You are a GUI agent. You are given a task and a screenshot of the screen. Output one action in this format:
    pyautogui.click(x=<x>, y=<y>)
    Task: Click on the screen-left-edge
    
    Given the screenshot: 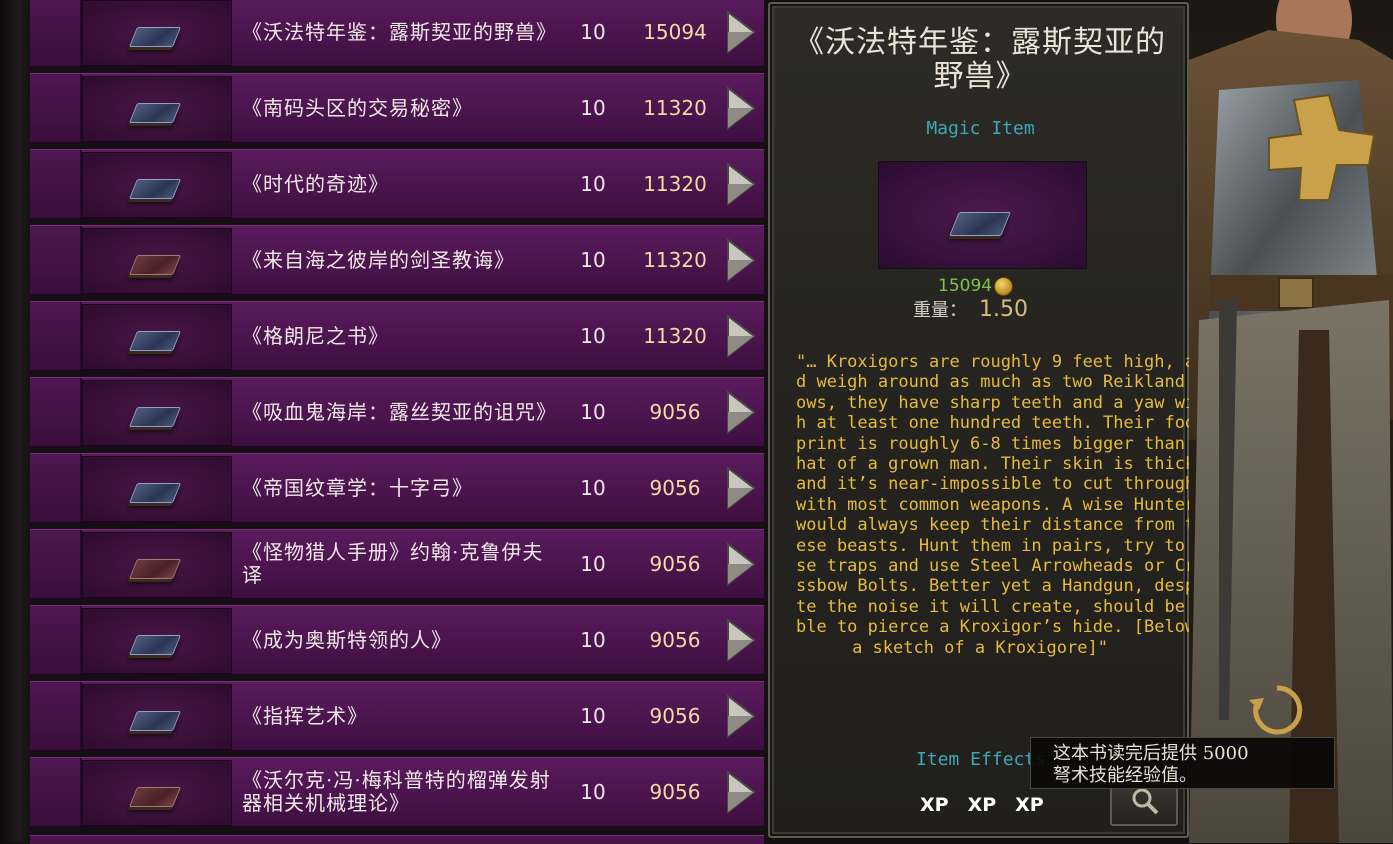 What is the action you would take?
    pyautogui.click(x=15, y=421)
    